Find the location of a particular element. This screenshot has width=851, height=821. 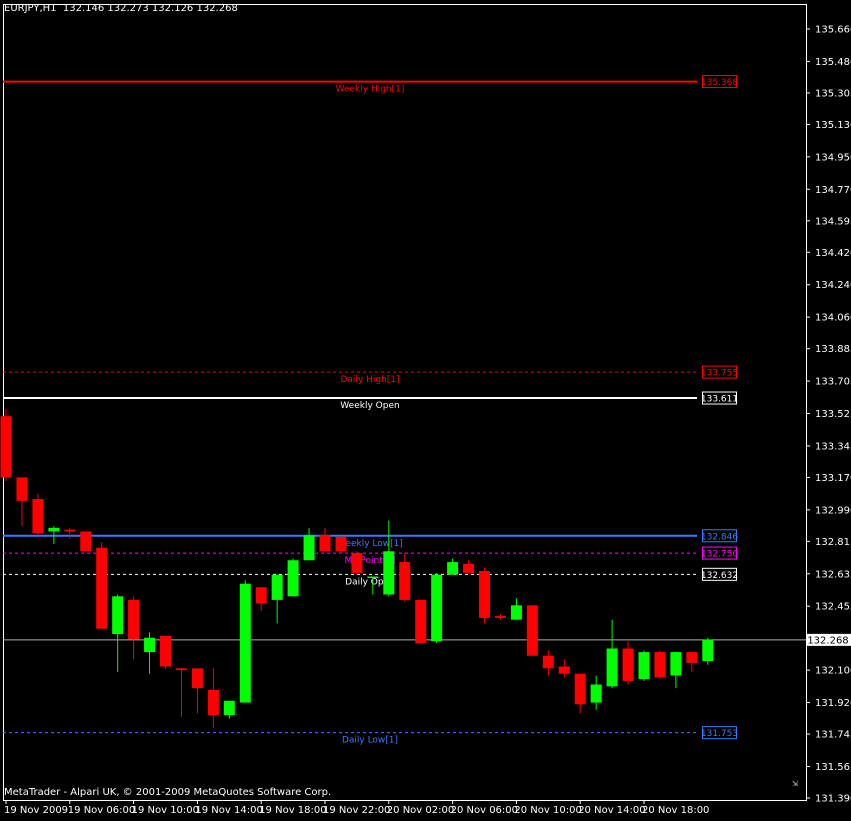

x-tick-label: 19 Nov 06:00 is located at coordinates (101, 810).